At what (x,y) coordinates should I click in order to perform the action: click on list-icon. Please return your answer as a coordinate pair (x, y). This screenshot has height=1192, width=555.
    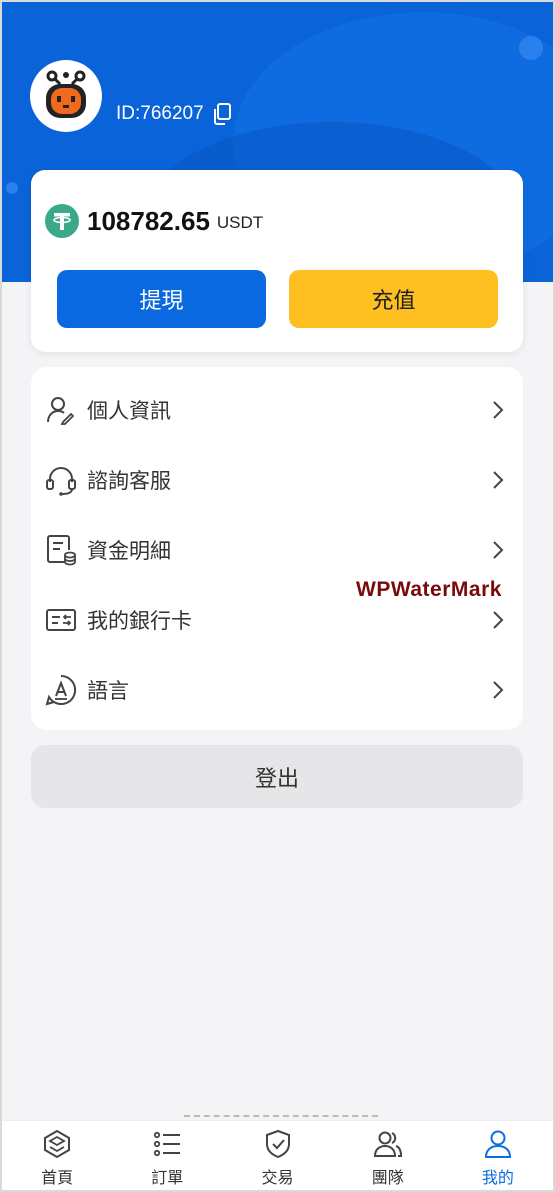
    Looking at the image, I should click on (167, 1144).